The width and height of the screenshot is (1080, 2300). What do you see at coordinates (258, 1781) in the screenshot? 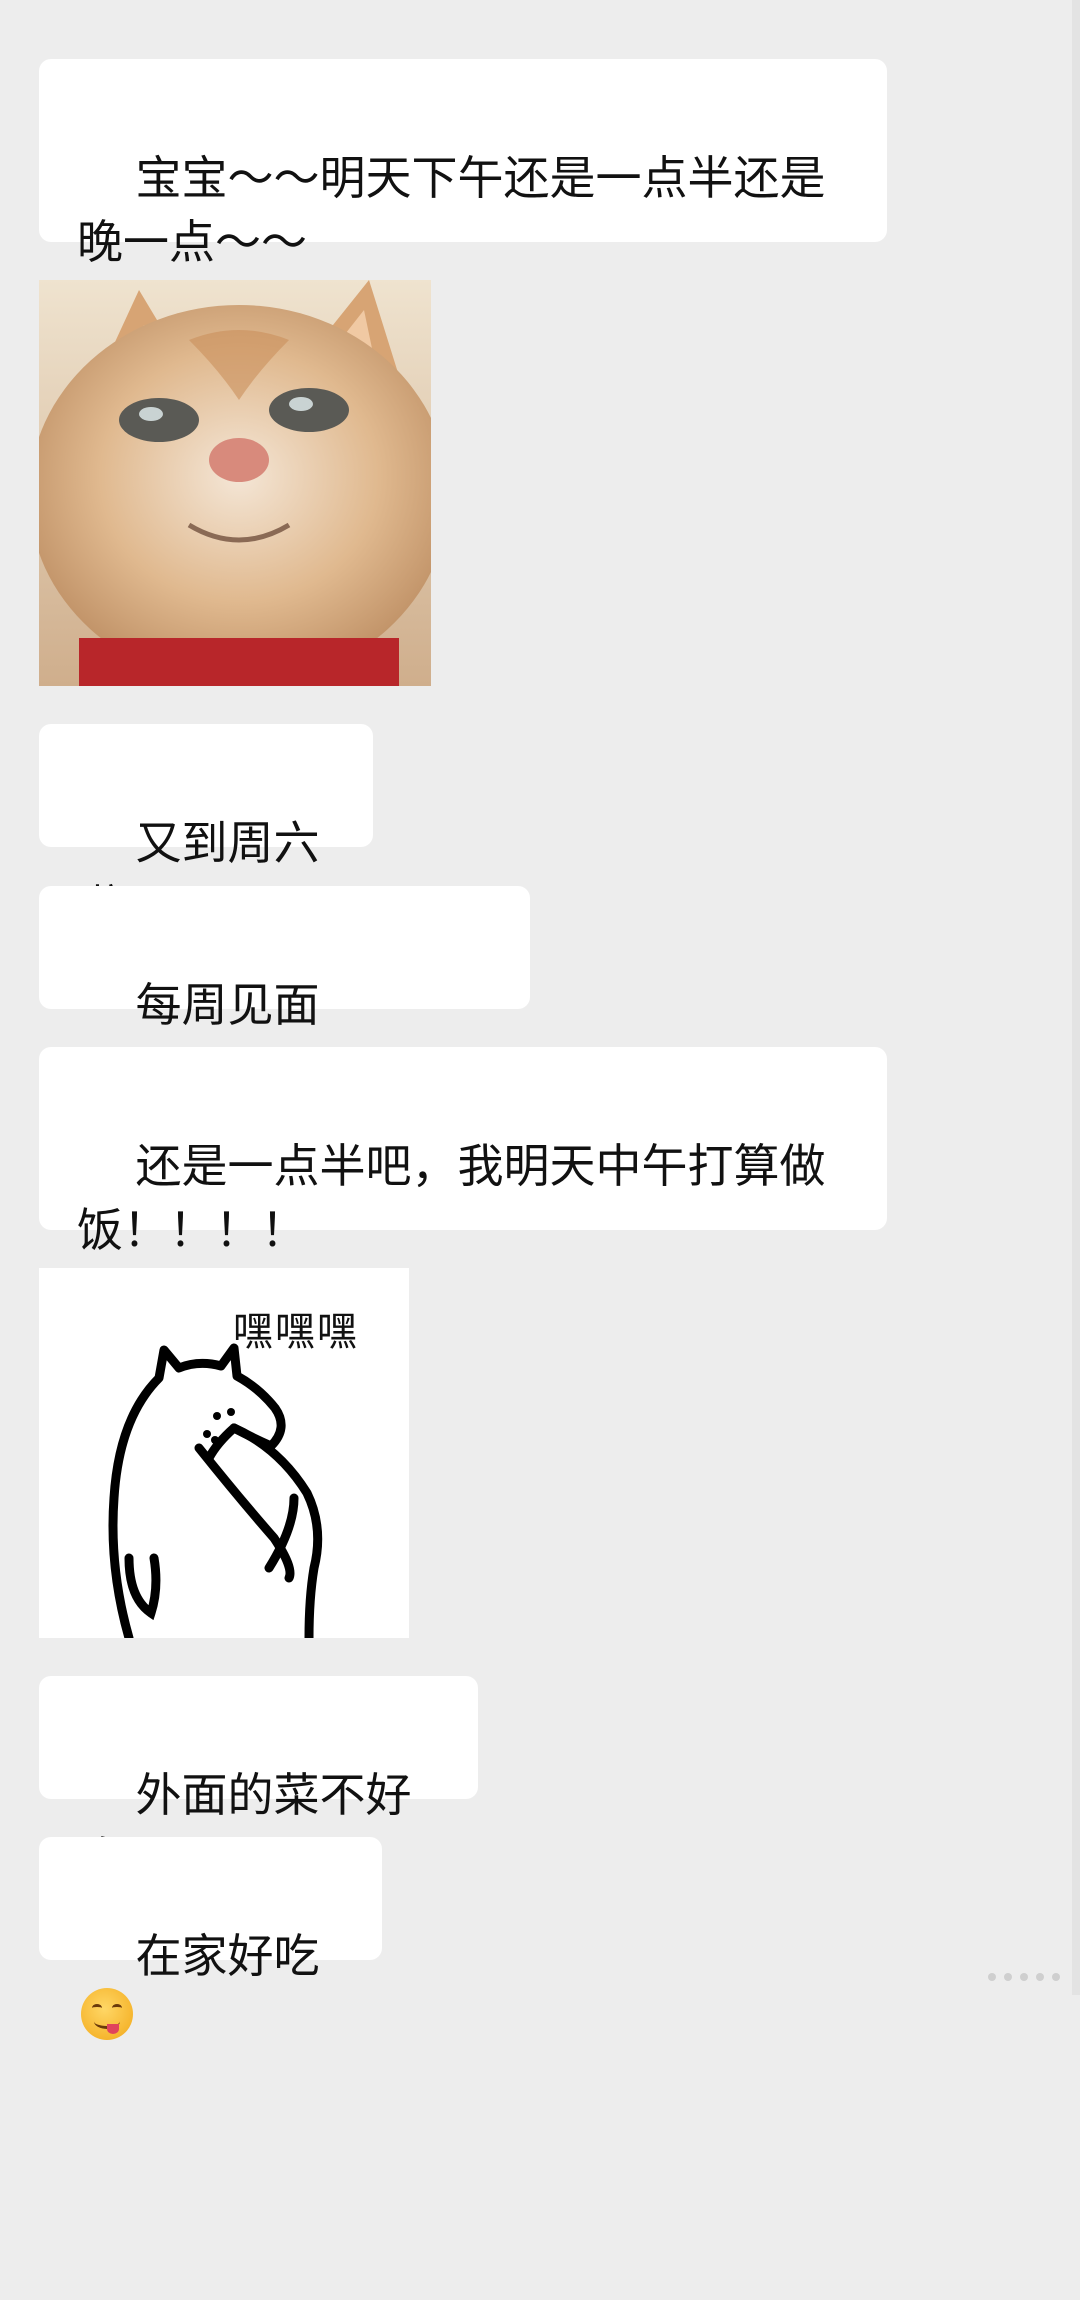
I see `message-bubble: 外面的菜不好吃` at bounding box center [258, 1781].